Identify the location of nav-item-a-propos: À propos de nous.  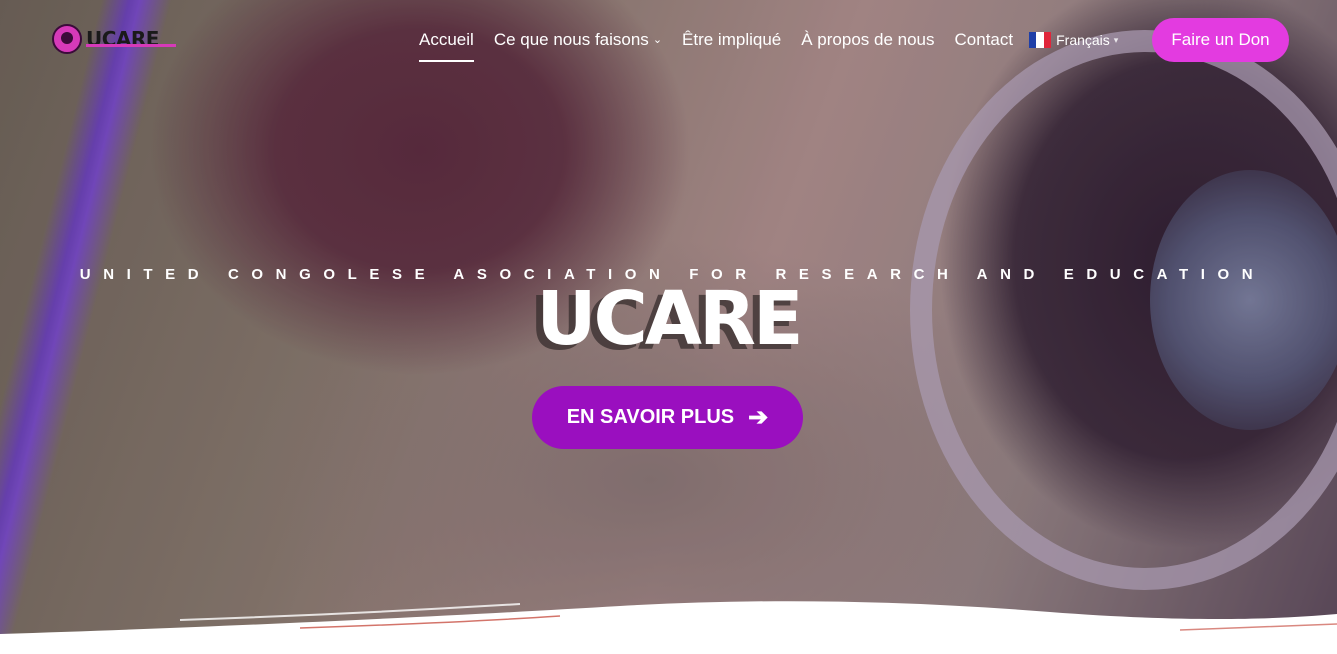
(867, 40).